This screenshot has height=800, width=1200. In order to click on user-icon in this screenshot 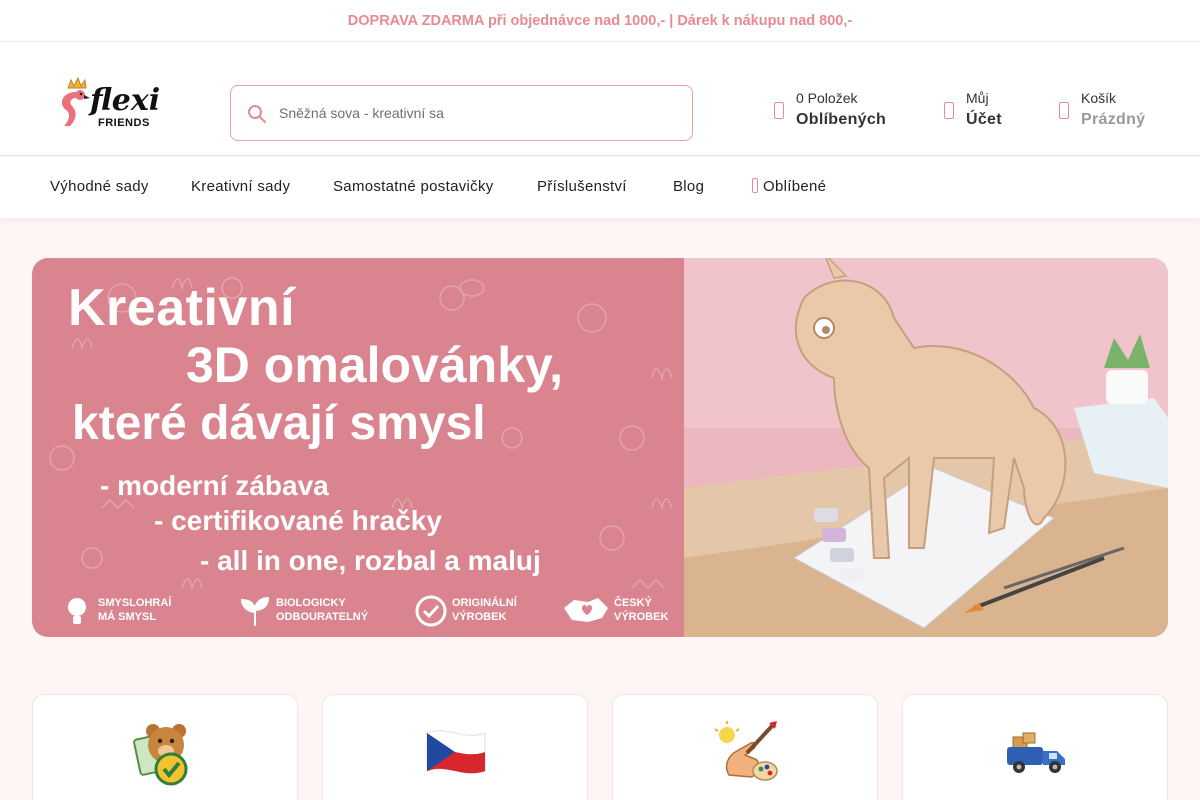, I will do `click(949, 110)`.